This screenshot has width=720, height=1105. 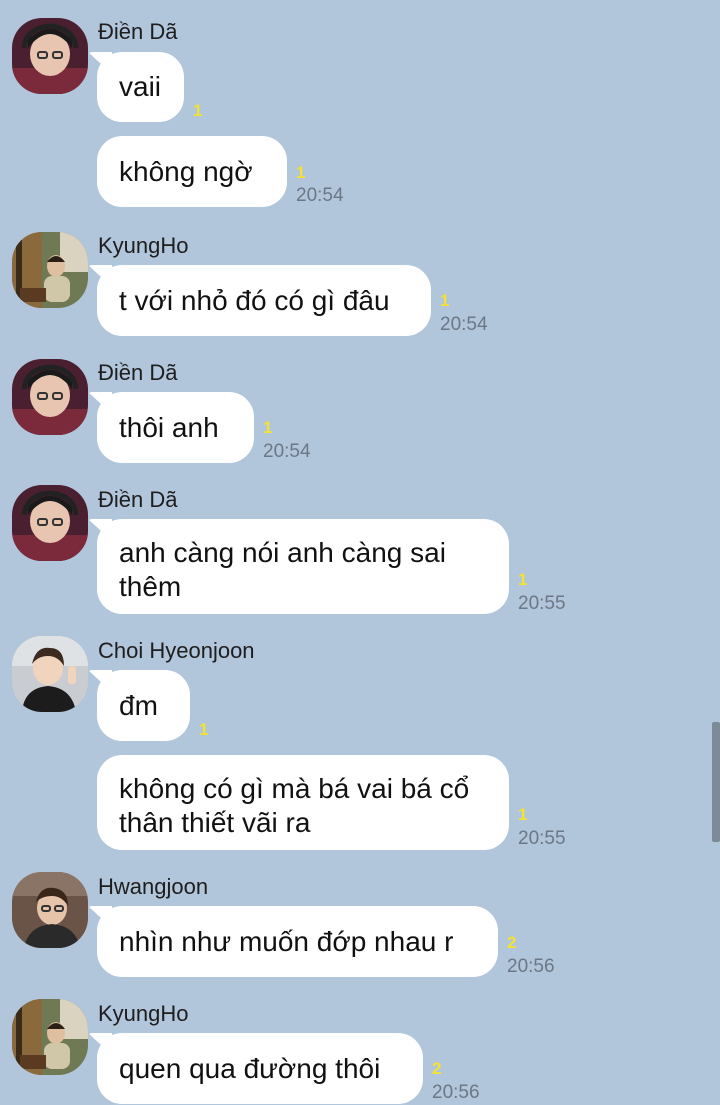 I want to click on message-text-line: anh càng nói anh càng sai, so click(x=282, y=552).